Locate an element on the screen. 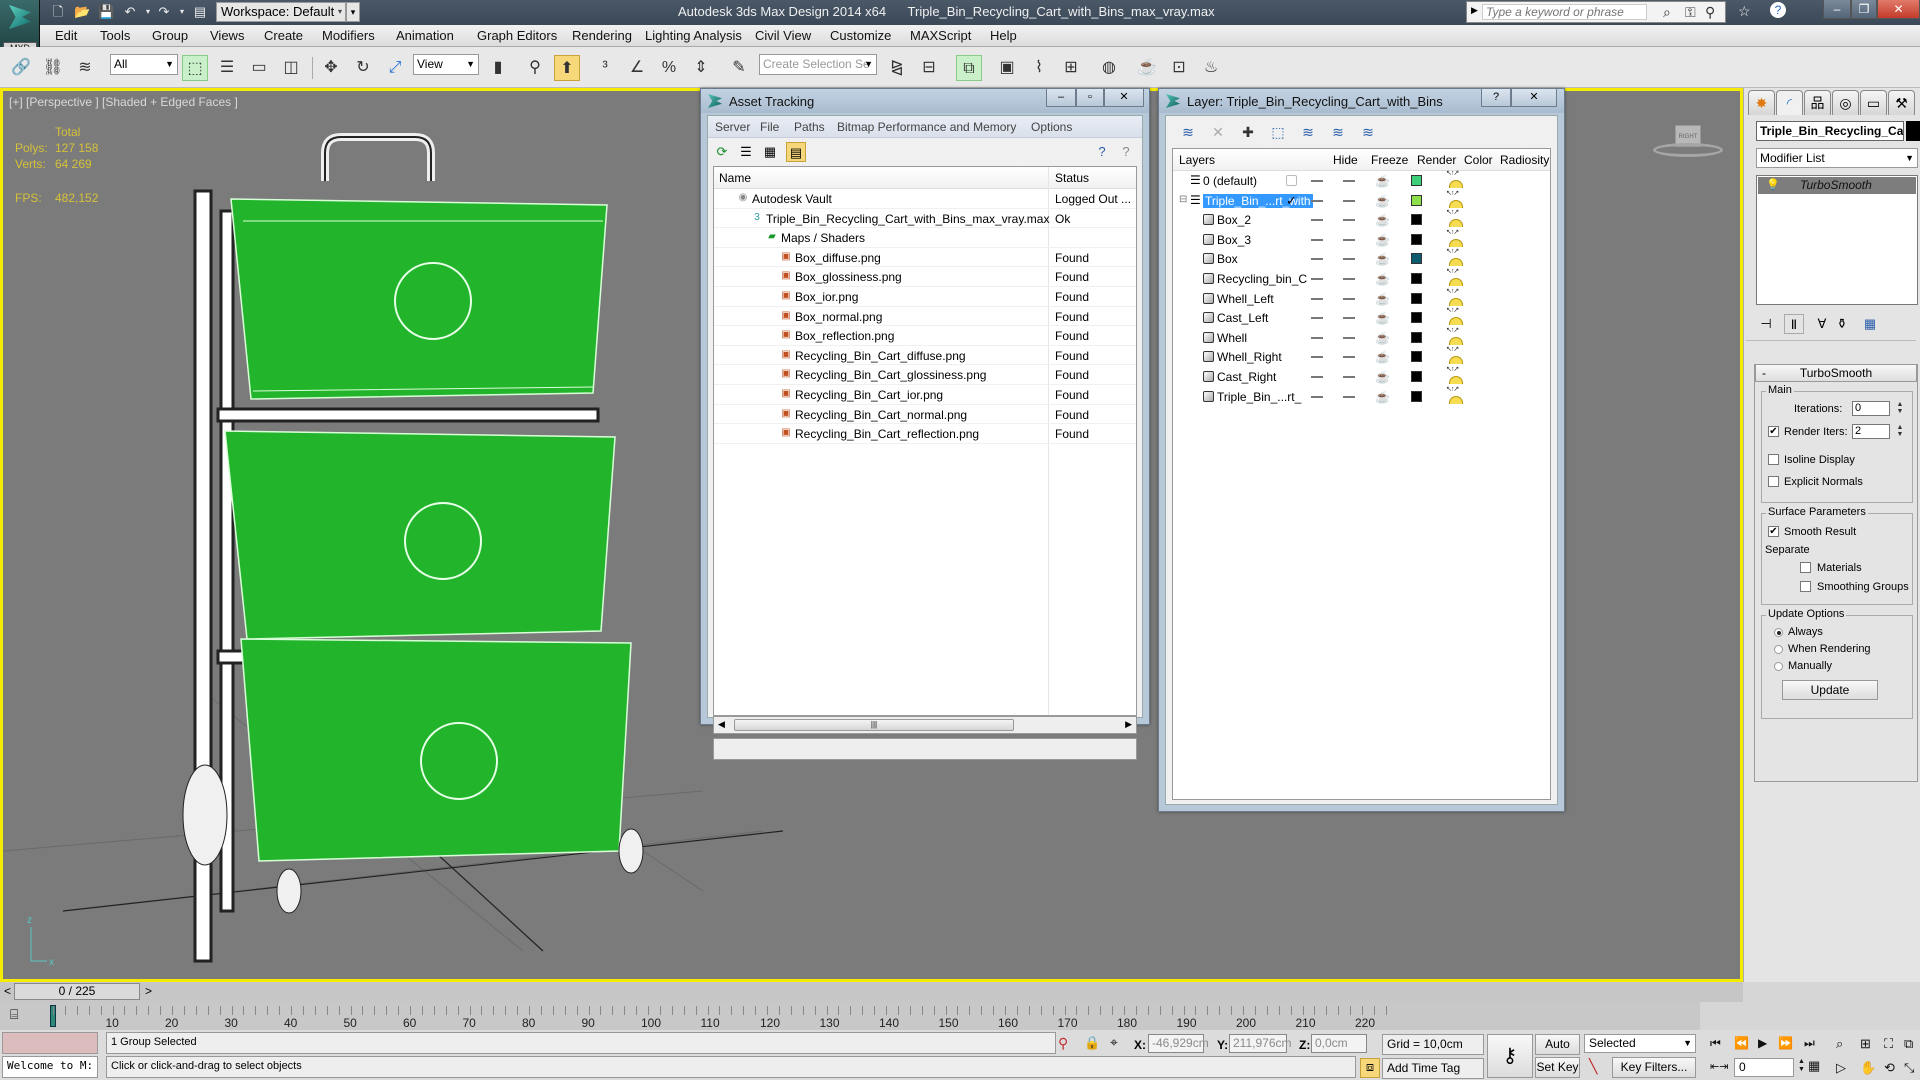 The width and height of the screenshot is (1920, 1080). asset-row: ▰ Maps / Shaders is located at coordinates (925, 238).